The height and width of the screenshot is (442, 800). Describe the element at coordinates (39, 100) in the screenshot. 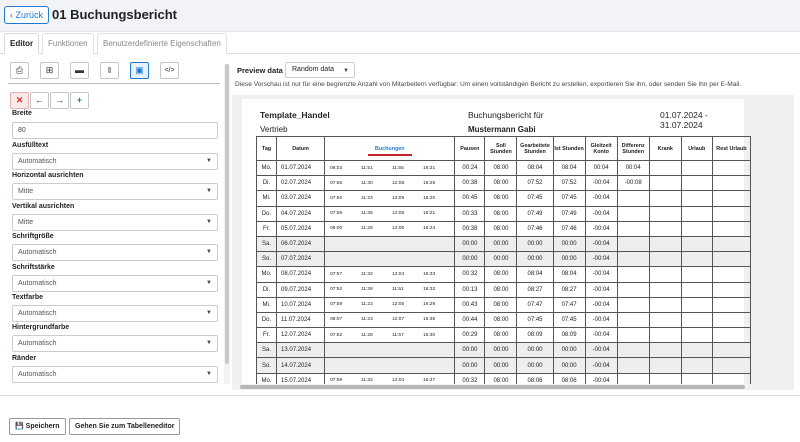

I see `arrow-left-icon: ←` at that location.